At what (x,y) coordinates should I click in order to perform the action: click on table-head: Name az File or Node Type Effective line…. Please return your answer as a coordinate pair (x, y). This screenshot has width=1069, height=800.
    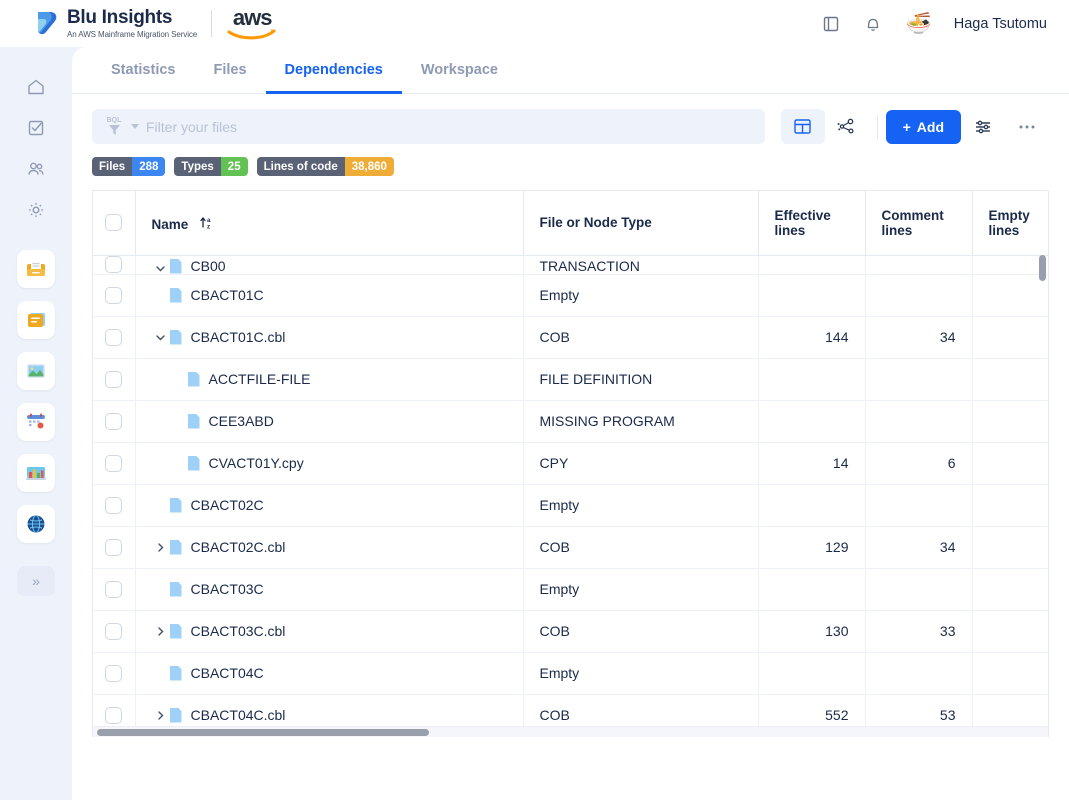
    Looking at the image, I should click on (570, 223).